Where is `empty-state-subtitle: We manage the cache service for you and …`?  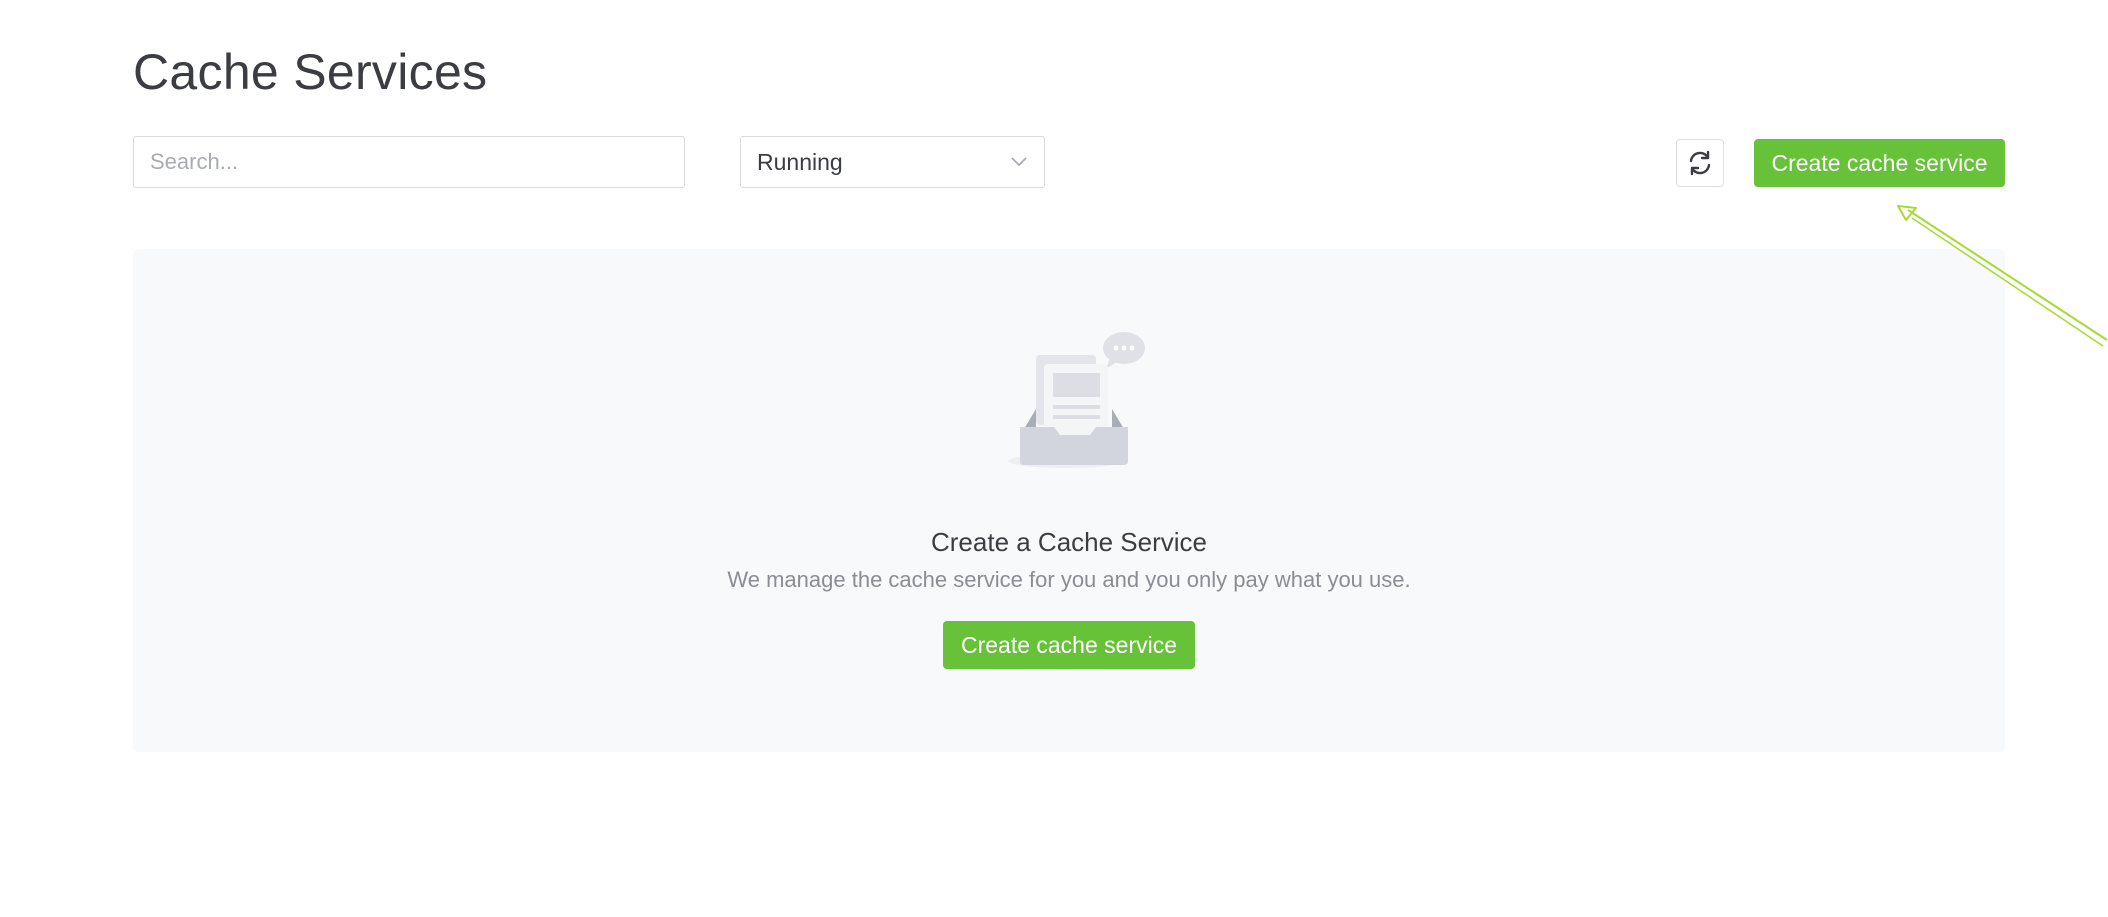
empty-state-subtitle: We manage the cache service for you and … is located at coordinates (1069, 579).